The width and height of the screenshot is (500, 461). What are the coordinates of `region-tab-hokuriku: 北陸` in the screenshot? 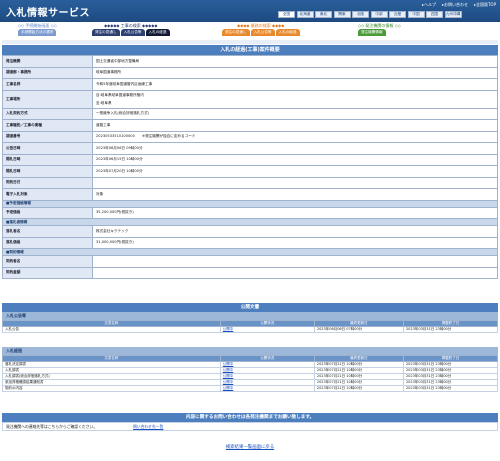 It's located at (360, 14).